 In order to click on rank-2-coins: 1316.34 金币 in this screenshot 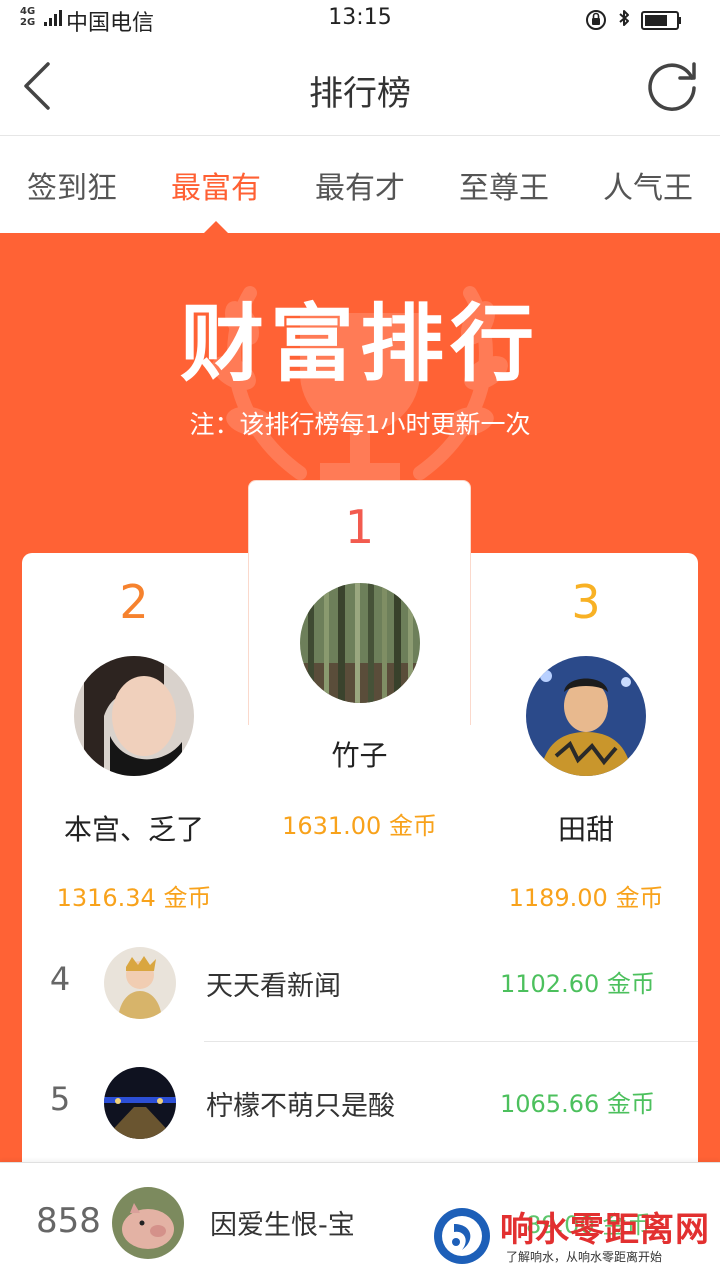, I will do `click(134, 898)`.